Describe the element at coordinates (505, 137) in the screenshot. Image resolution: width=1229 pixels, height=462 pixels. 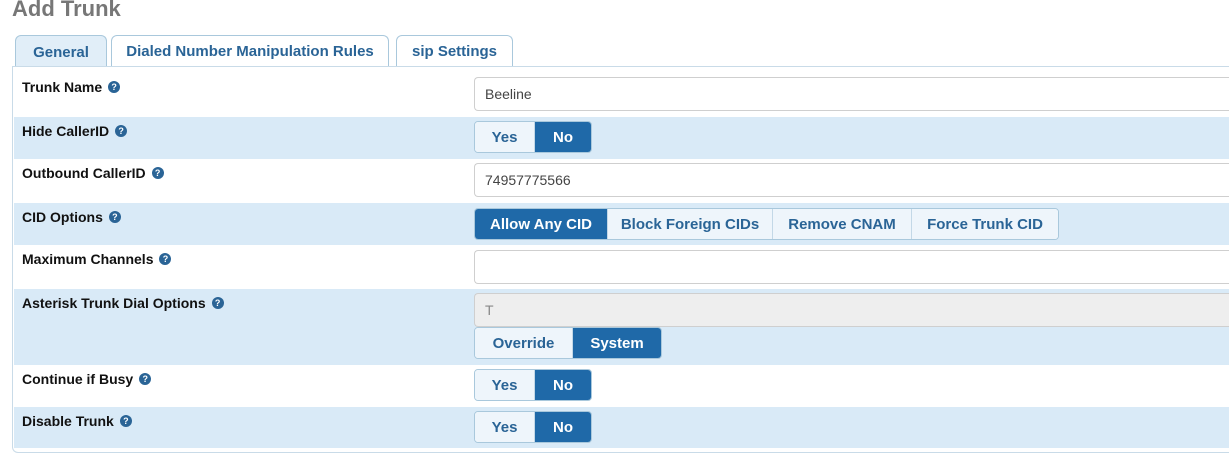
I see `hide-callerid-yes-button: Yes` at that location.